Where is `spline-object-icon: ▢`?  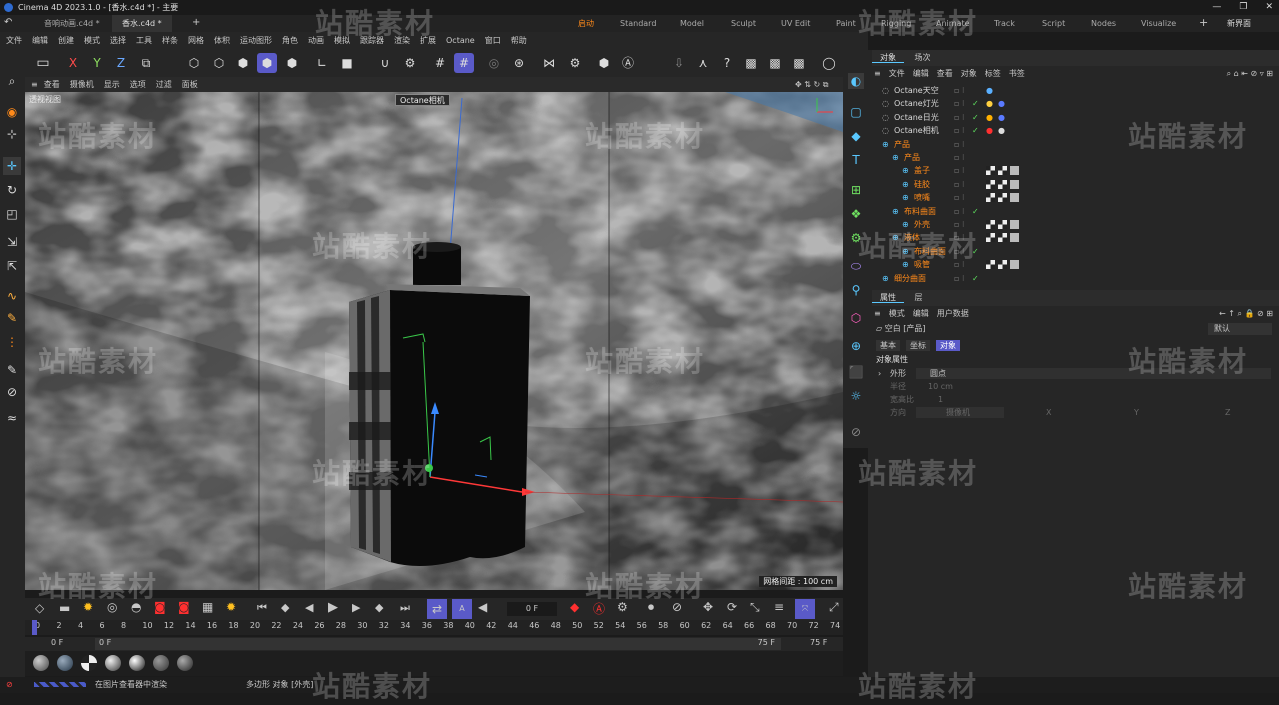
spline-object-icon: ▢ is located at coordinates (856, 112).